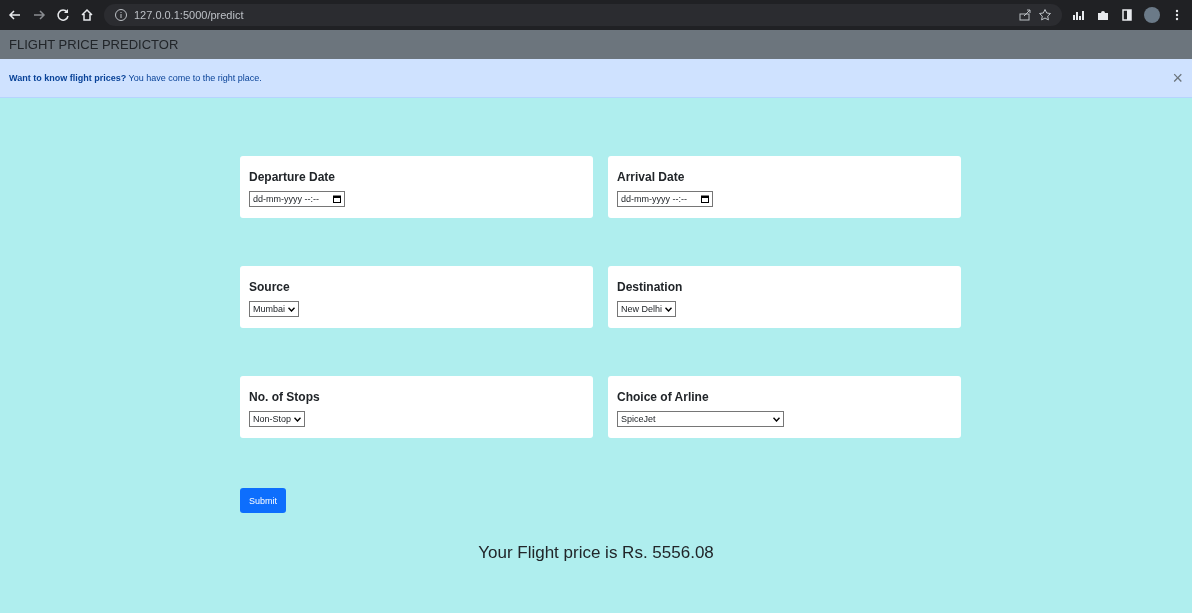 This screenshot has height=613, width=1192. Describe the element at coordinates (583, 15) in the screenshot. I see `address-bar: 127.0.0.1:5000/predict` at that location.